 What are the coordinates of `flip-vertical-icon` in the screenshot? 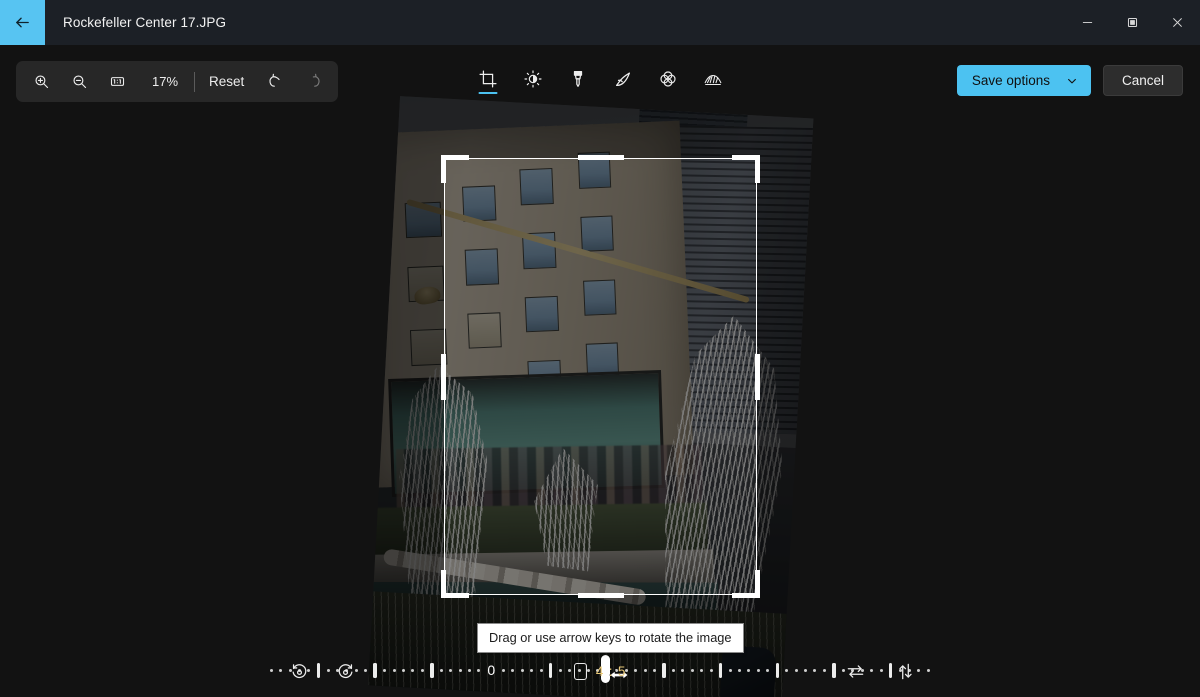 It's located at (905, 671).